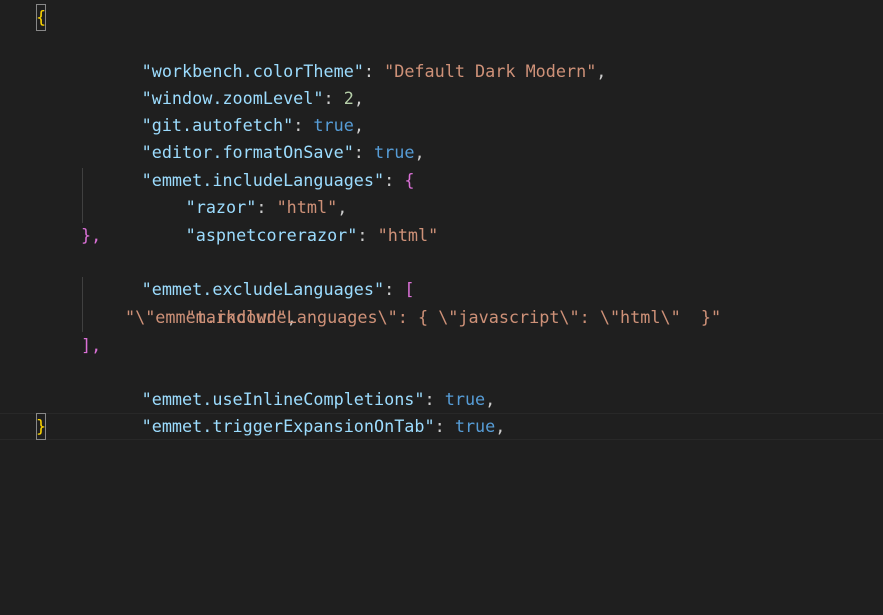 The height and width of the screenshot is (615, 883). Describe the element at coordinates (441, 345) in the screenshot. I see `code-line: ],` at that location.